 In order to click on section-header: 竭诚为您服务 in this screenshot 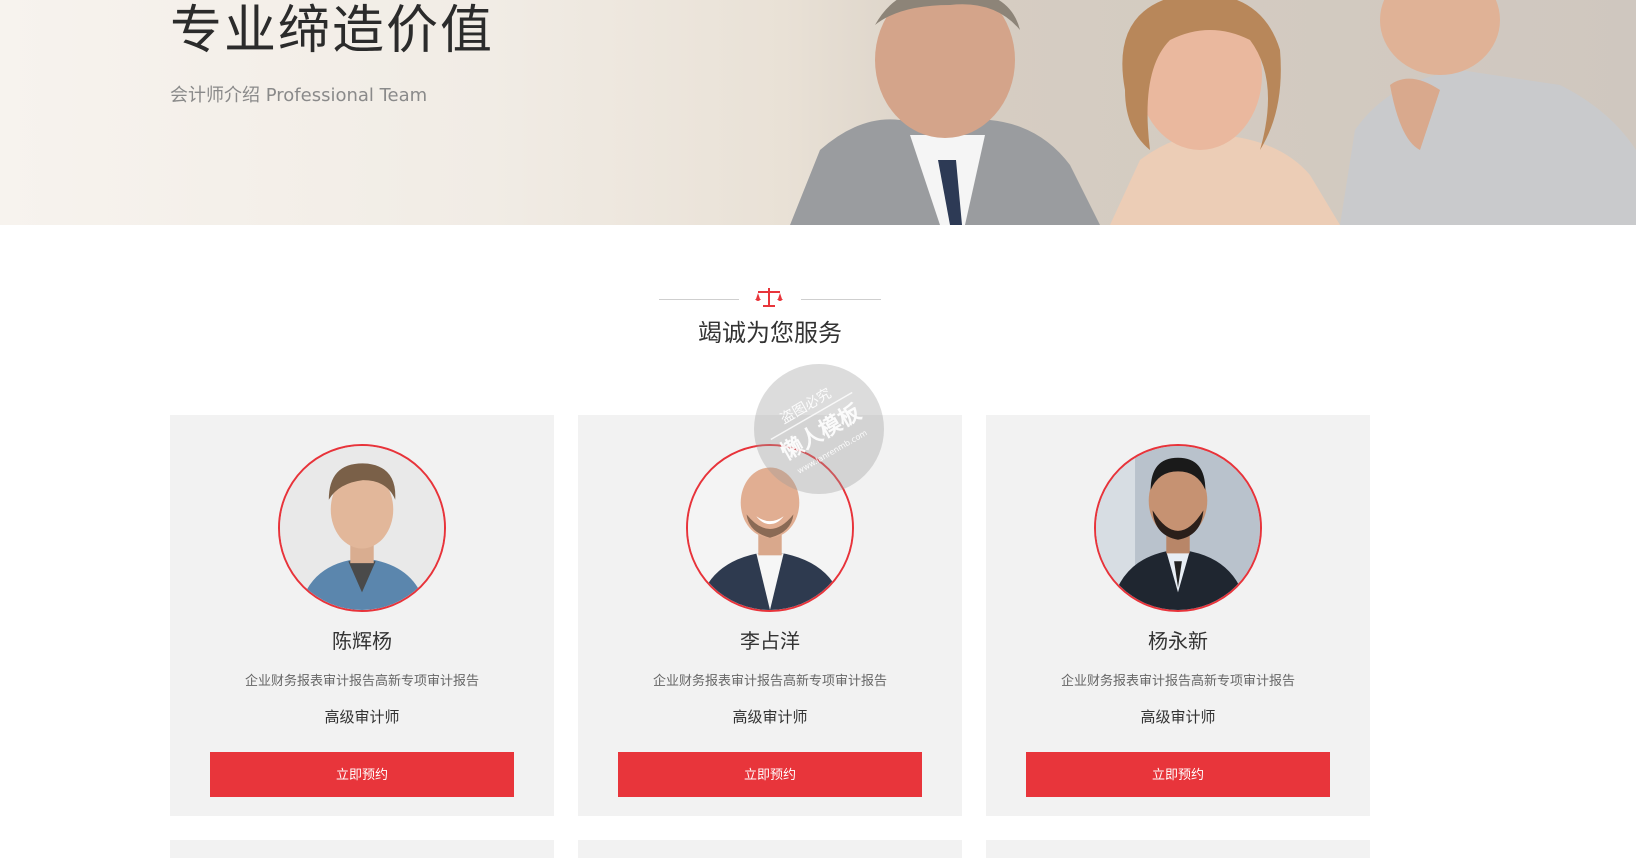, I will do `click(818, 320)`.